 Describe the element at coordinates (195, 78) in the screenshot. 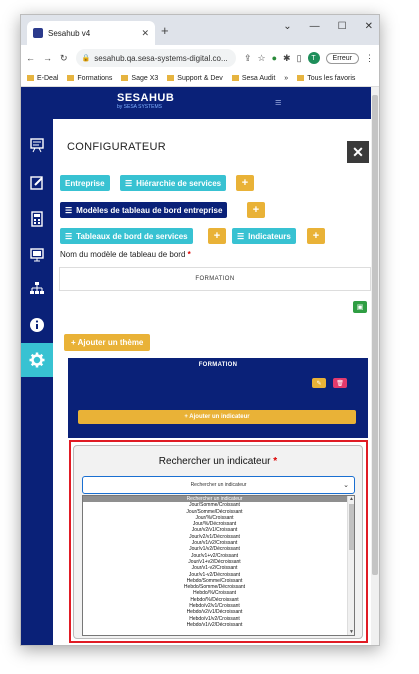

I see `bookmark-item: Support & Dev` at that location.